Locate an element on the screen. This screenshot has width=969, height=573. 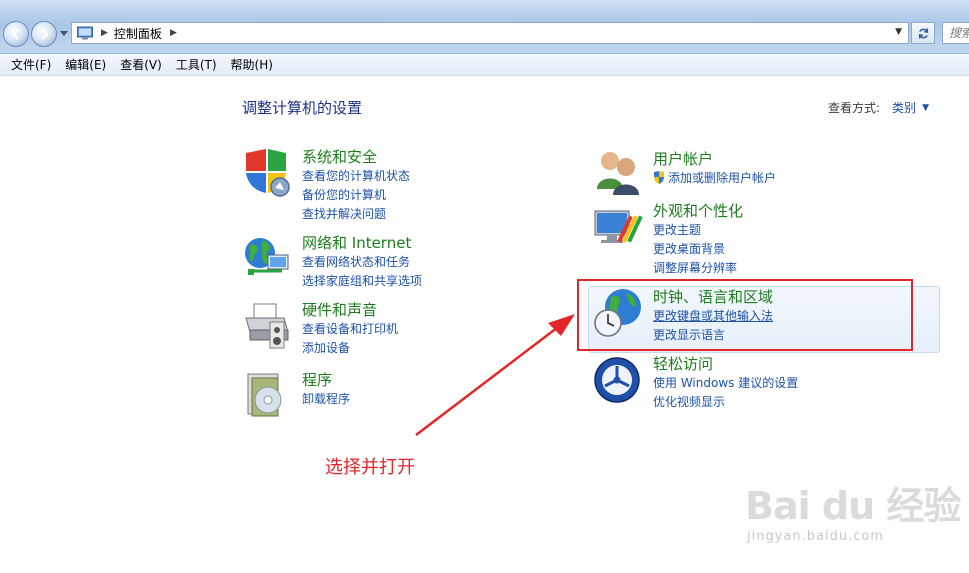
link-change-theme: 更改主题 is located at coordinates (698, 230).